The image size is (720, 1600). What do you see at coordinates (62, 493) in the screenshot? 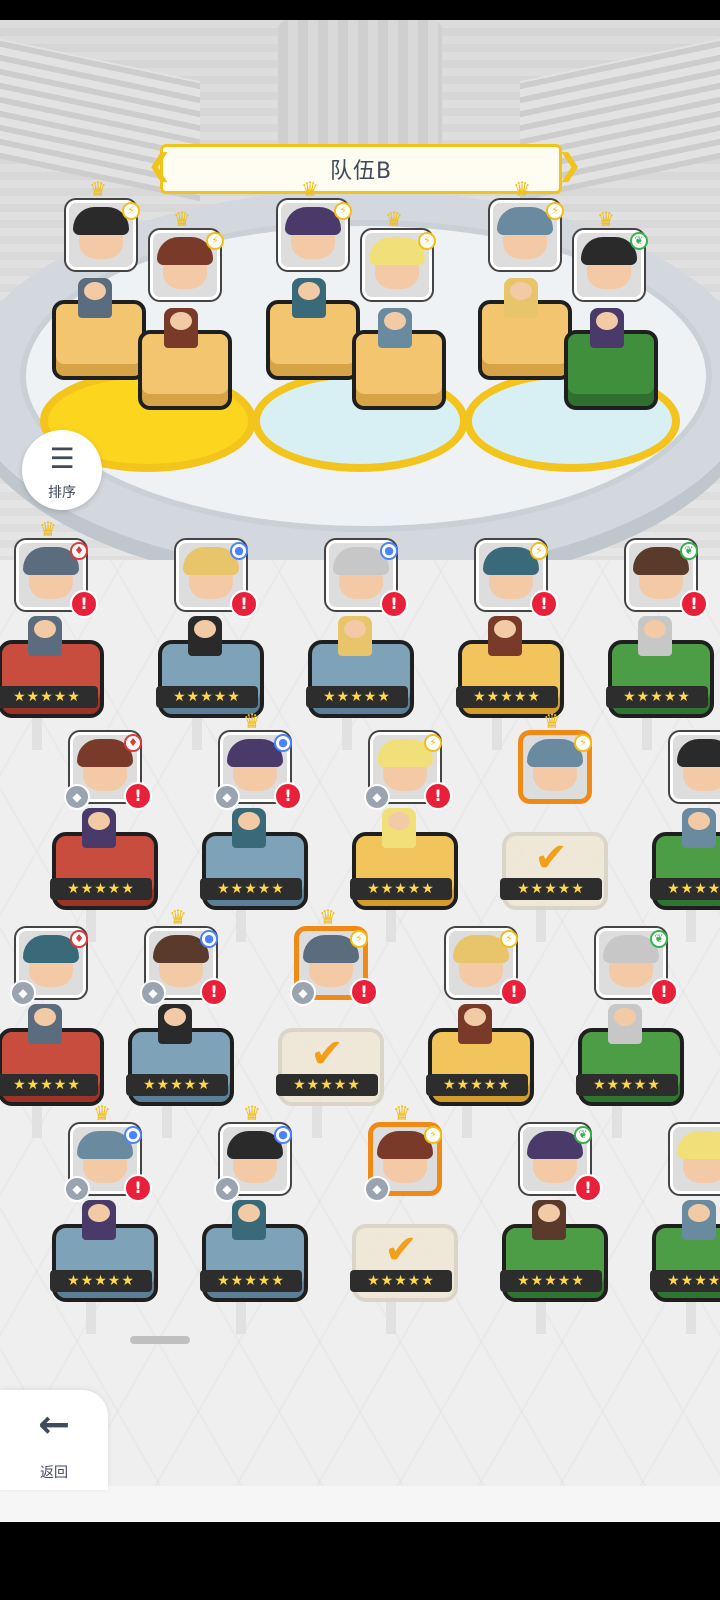
I see `sort-label: 排序` at bounding box center [62, 493].